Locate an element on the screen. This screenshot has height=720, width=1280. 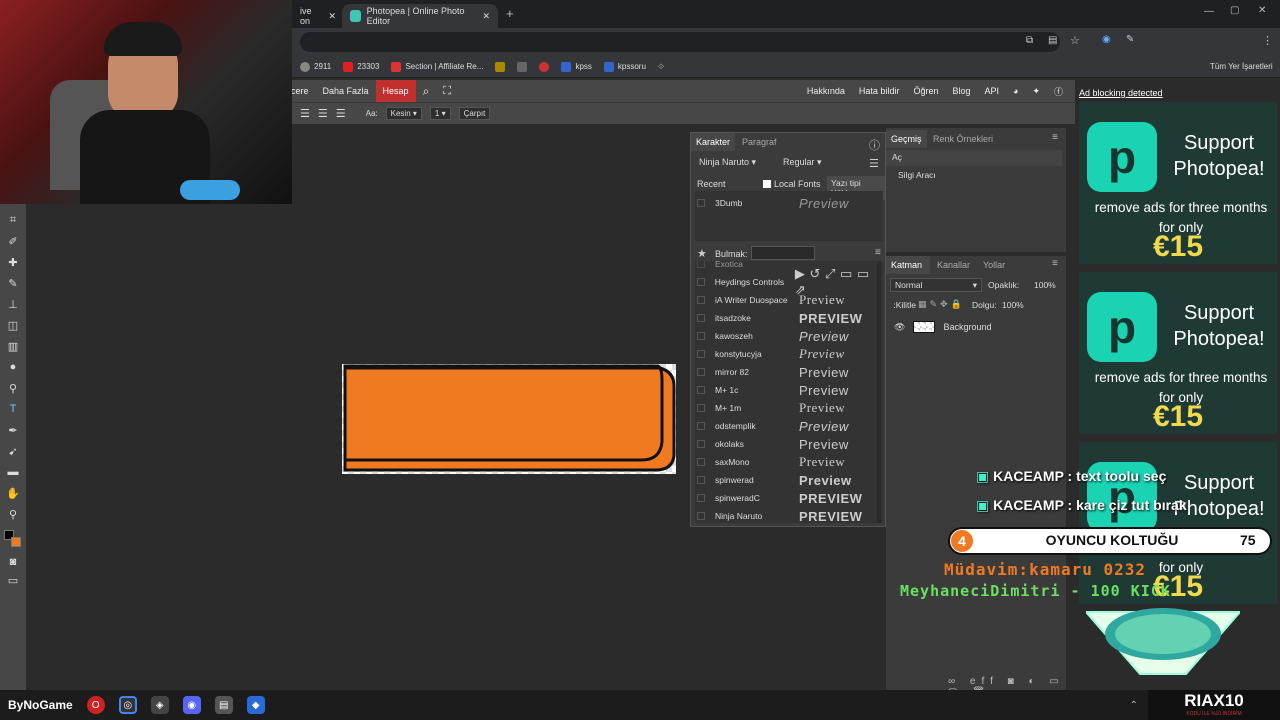
font-list-item: mirror 82 Preview is located at coordinates (789, 372).